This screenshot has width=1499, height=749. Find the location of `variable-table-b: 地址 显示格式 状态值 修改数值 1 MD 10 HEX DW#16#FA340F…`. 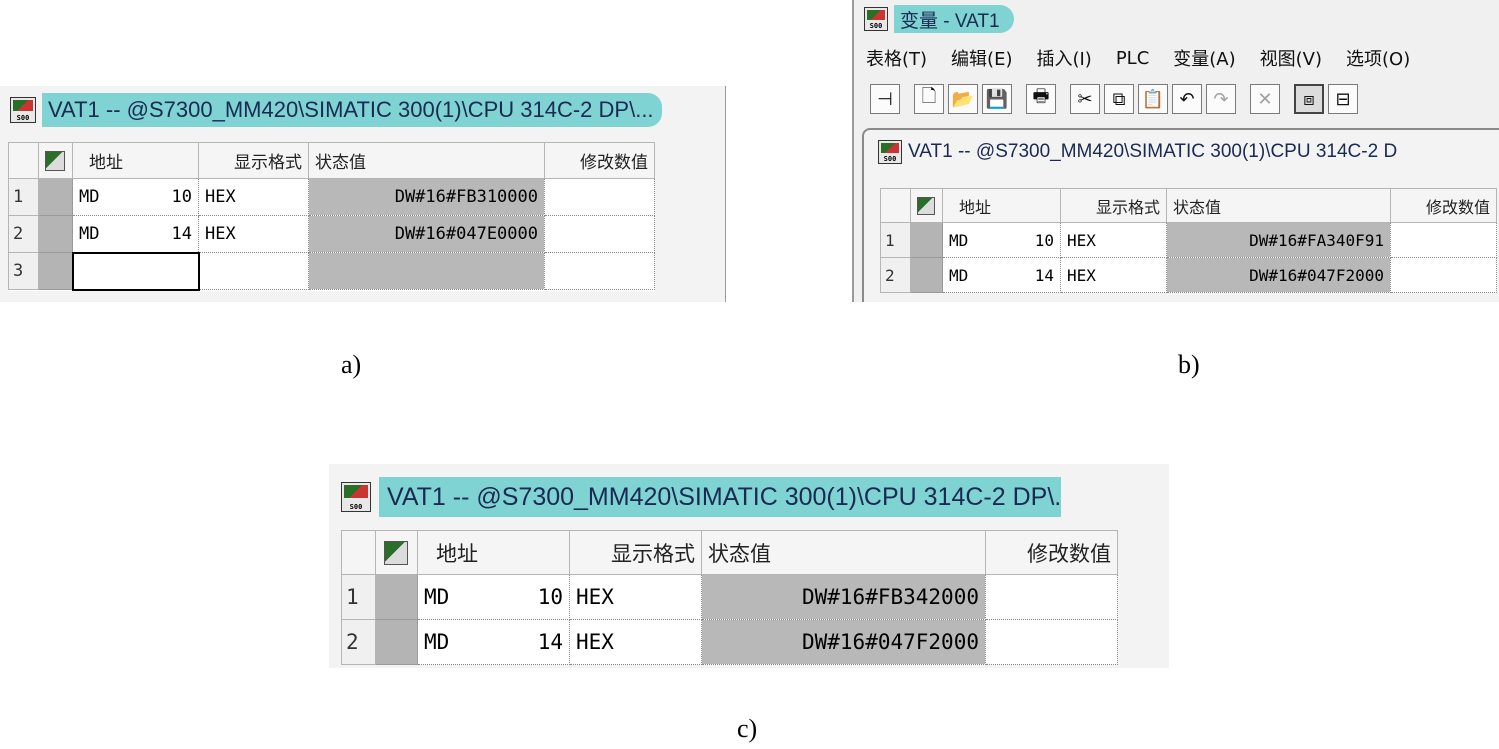

variable-table-b: 地址 显示格式 状态值 修改数值 1 MD 10 HEX DW#16#FA340F… is located at coordinates (1188, 240).